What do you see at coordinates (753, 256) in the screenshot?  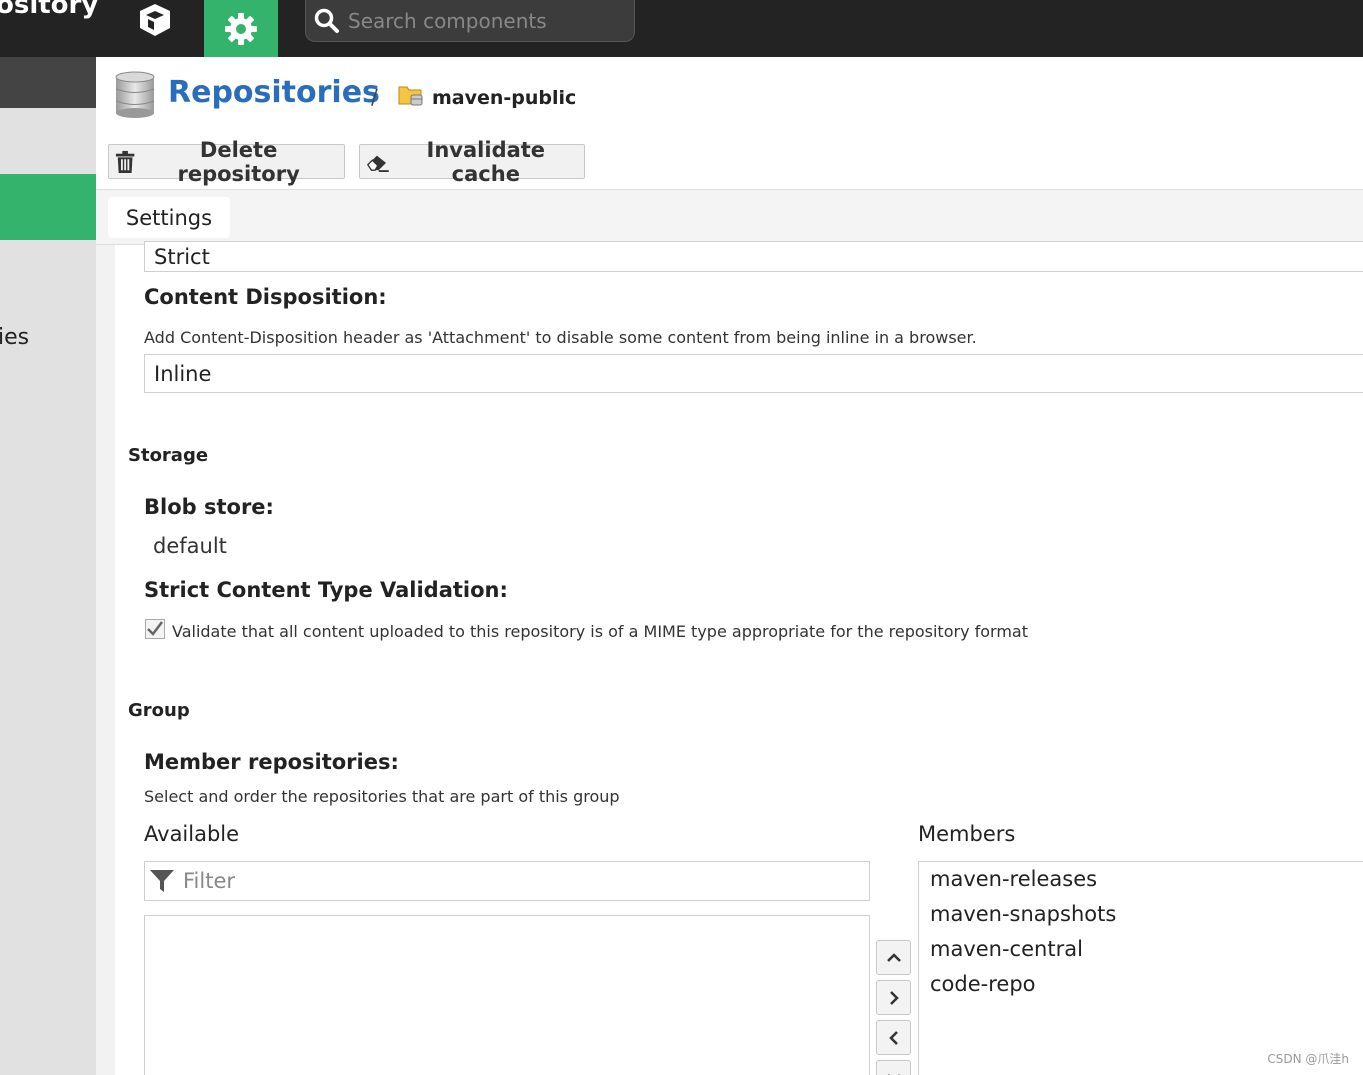 I see `routing-select: Strict` at bounding box center [753, 256].